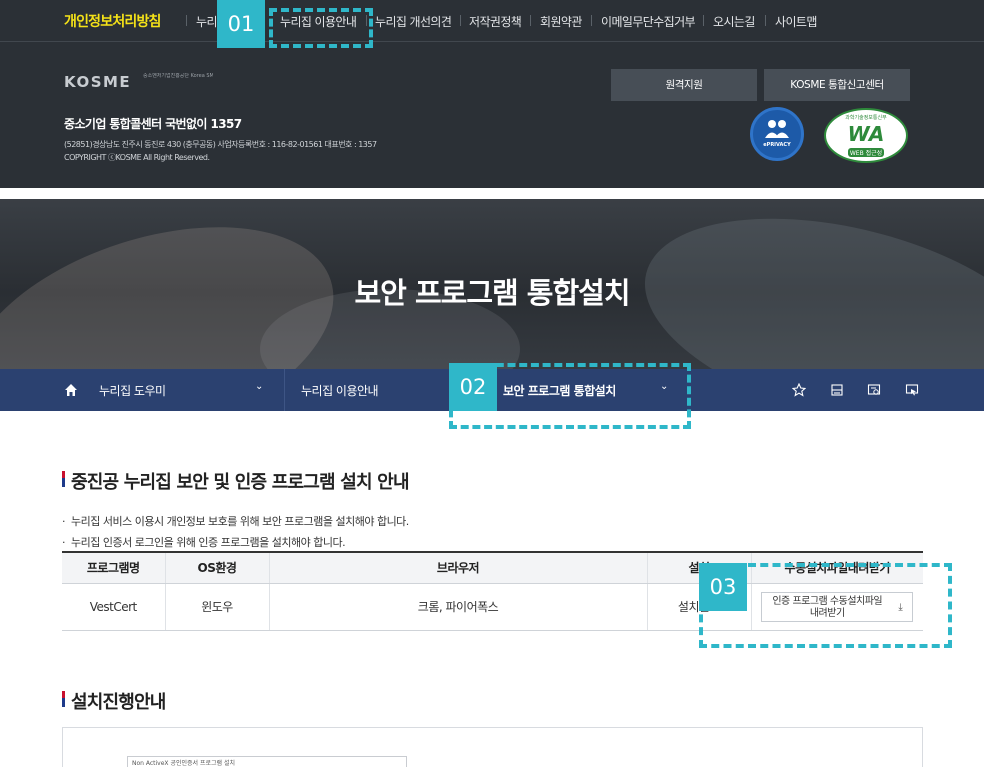 This screenshot has width=984, height=767. I want to click on wa-bottom-text: WEB 접근성, so click(866, 152).